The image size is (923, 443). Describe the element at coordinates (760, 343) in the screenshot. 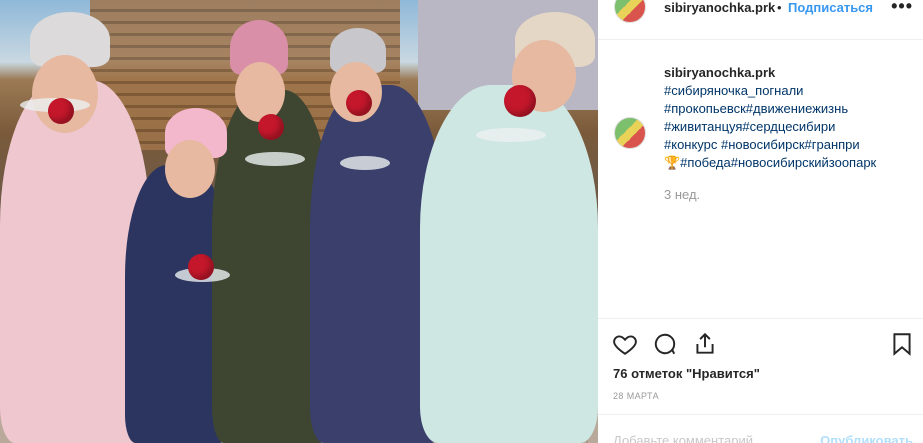

I see `action-bar` at that location.